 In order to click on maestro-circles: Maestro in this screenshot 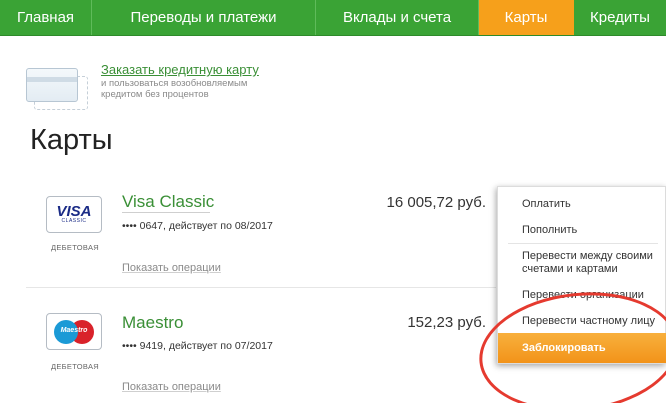, I will do `click(74, 331)`.